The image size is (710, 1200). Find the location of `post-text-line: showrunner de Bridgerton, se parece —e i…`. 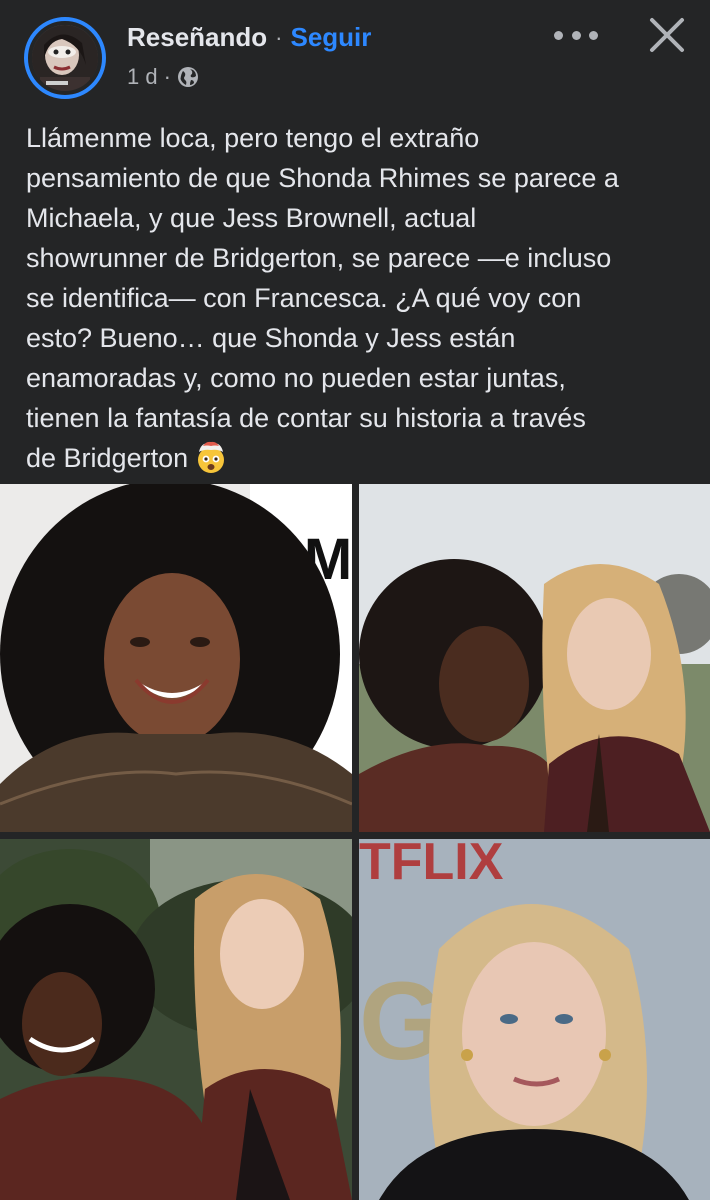

post-text-line: showrunner de Bridgerton, se parece —e i… is located at coordinates (319, 258).